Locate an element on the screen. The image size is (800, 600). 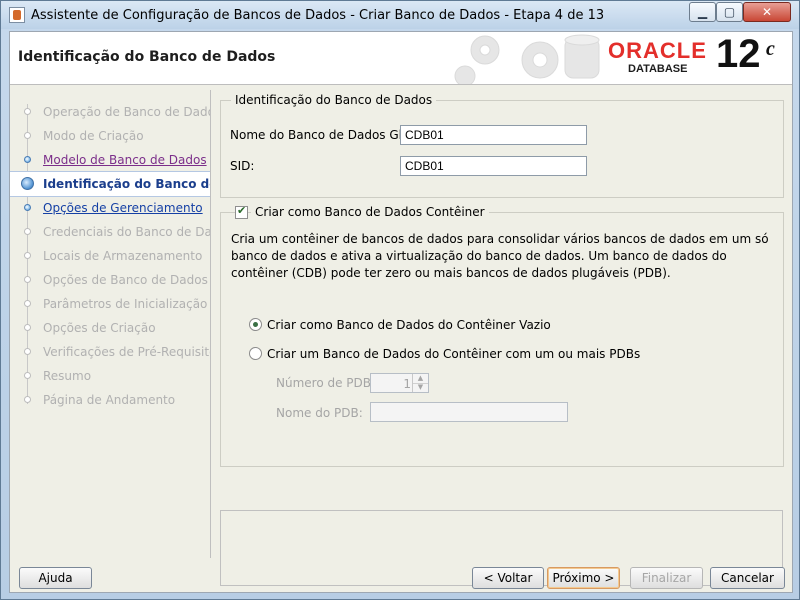
step-label: Parâmetros de Inicialização is located at coordinates (125, 304).